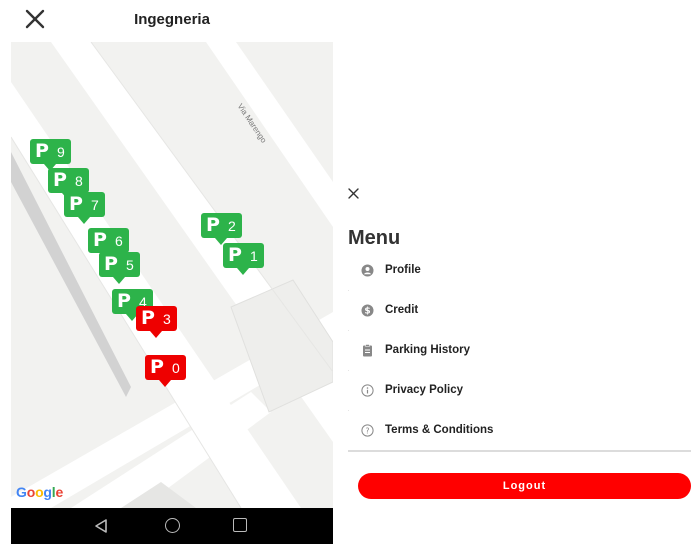 The image size is (691, 544). Describe the element at coordinates (78, 180) in the screenshot. I see `parking-spot-number: 8` at that location.